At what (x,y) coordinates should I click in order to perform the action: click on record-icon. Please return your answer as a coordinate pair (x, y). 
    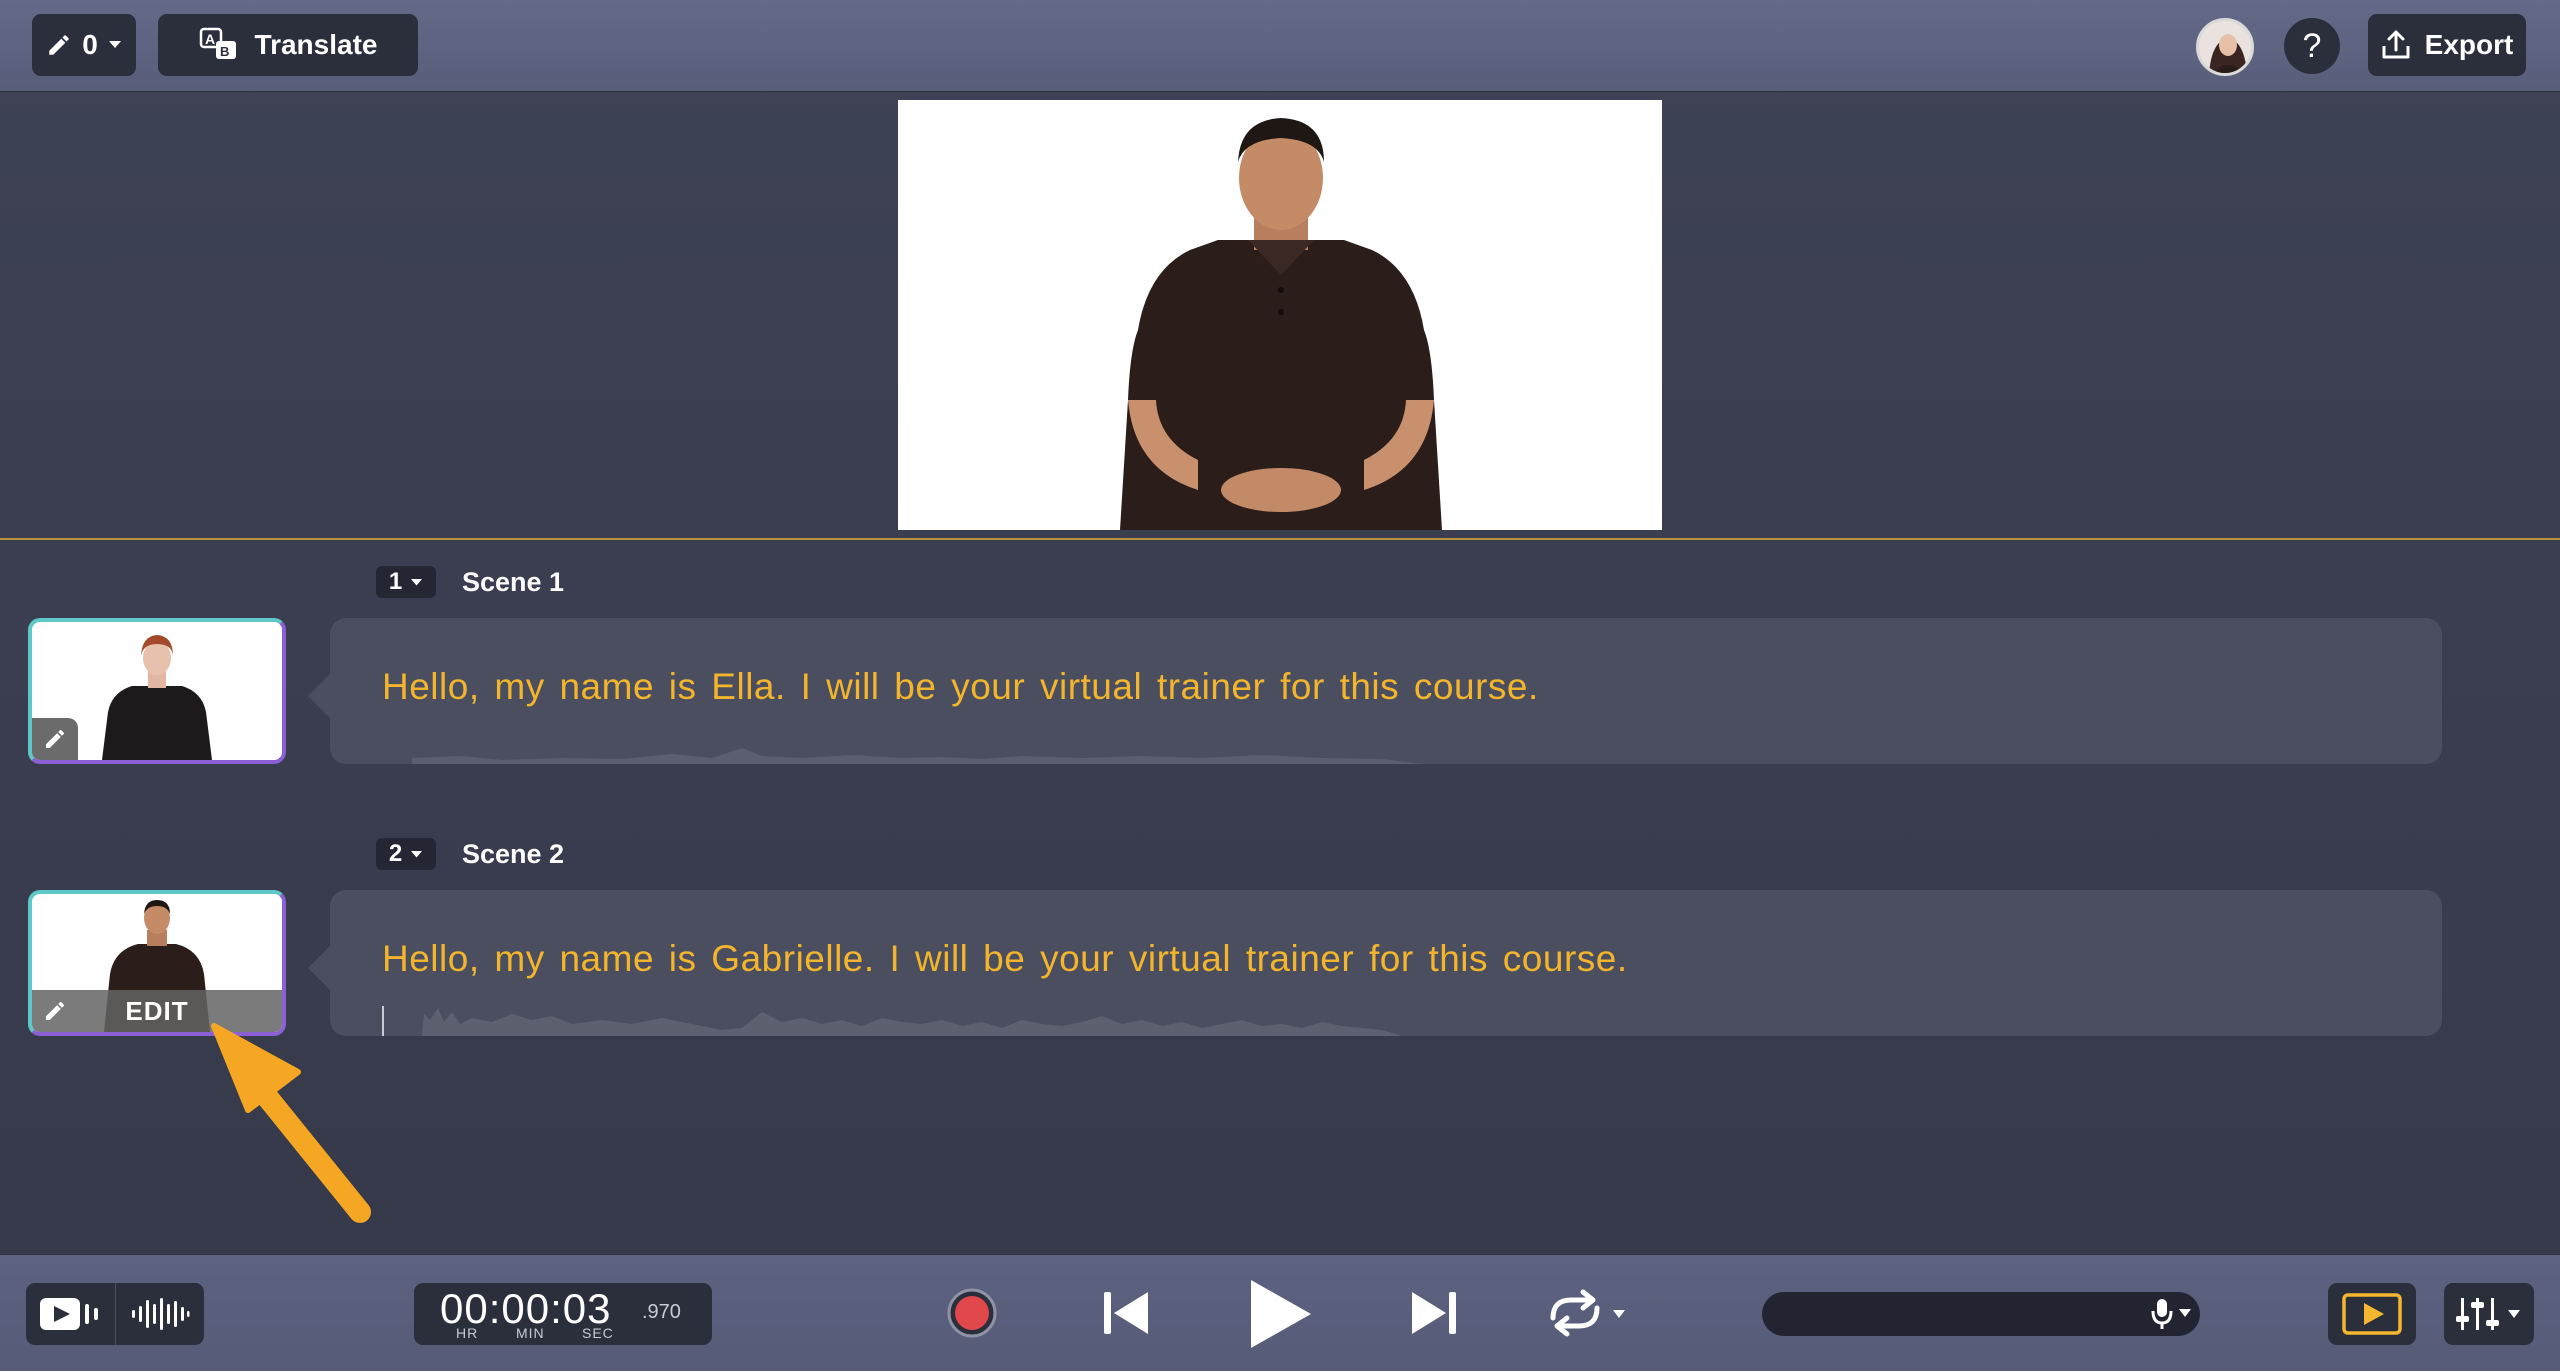
    Looking at the image, I should click on (972, 1313).